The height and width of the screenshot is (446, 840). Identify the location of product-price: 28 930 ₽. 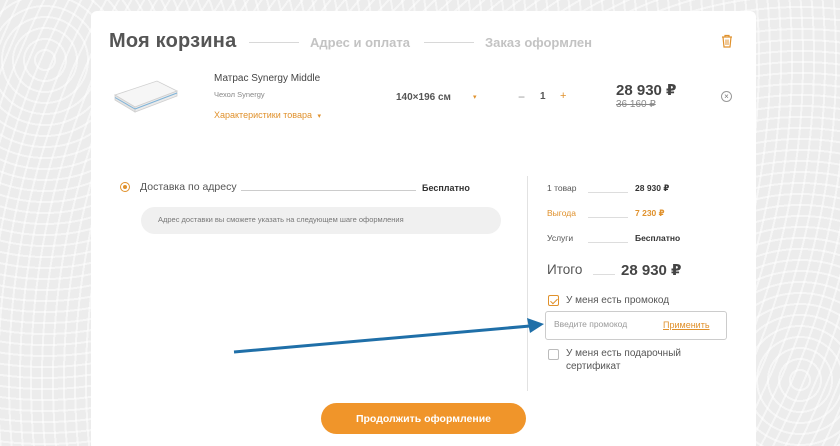
(646, 90).